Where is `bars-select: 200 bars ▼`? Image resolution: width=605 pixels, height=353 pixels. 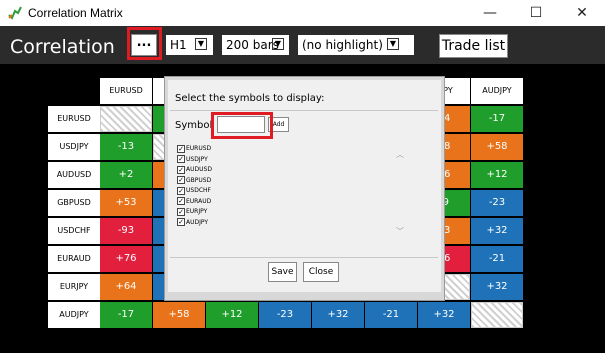 bars-select: 200 bars ▼ is located at coordinates (255, 45).